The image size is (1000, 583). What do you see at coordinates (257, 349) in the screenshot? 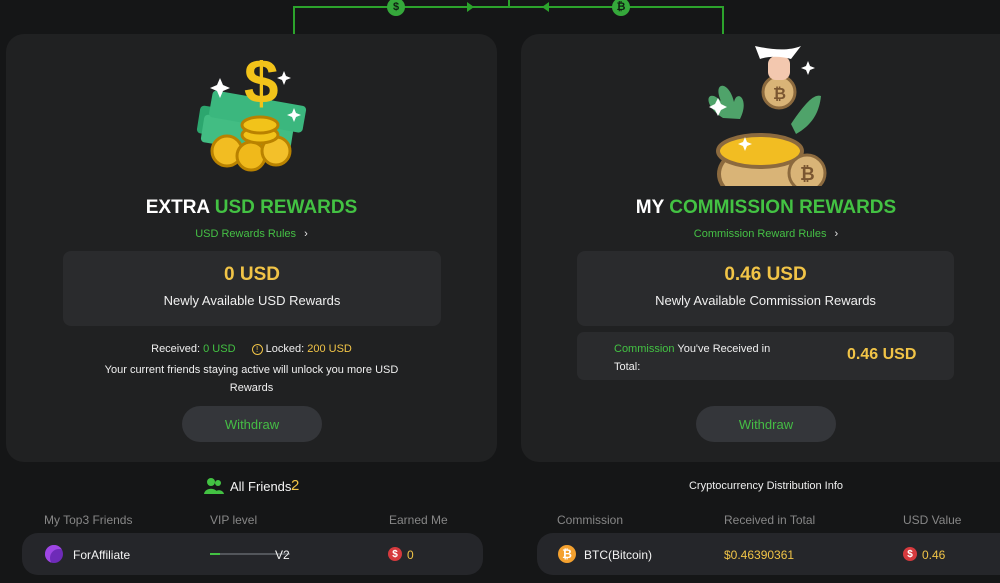
I see `alert-circle-icon: !` at bounding box center [257, 349].